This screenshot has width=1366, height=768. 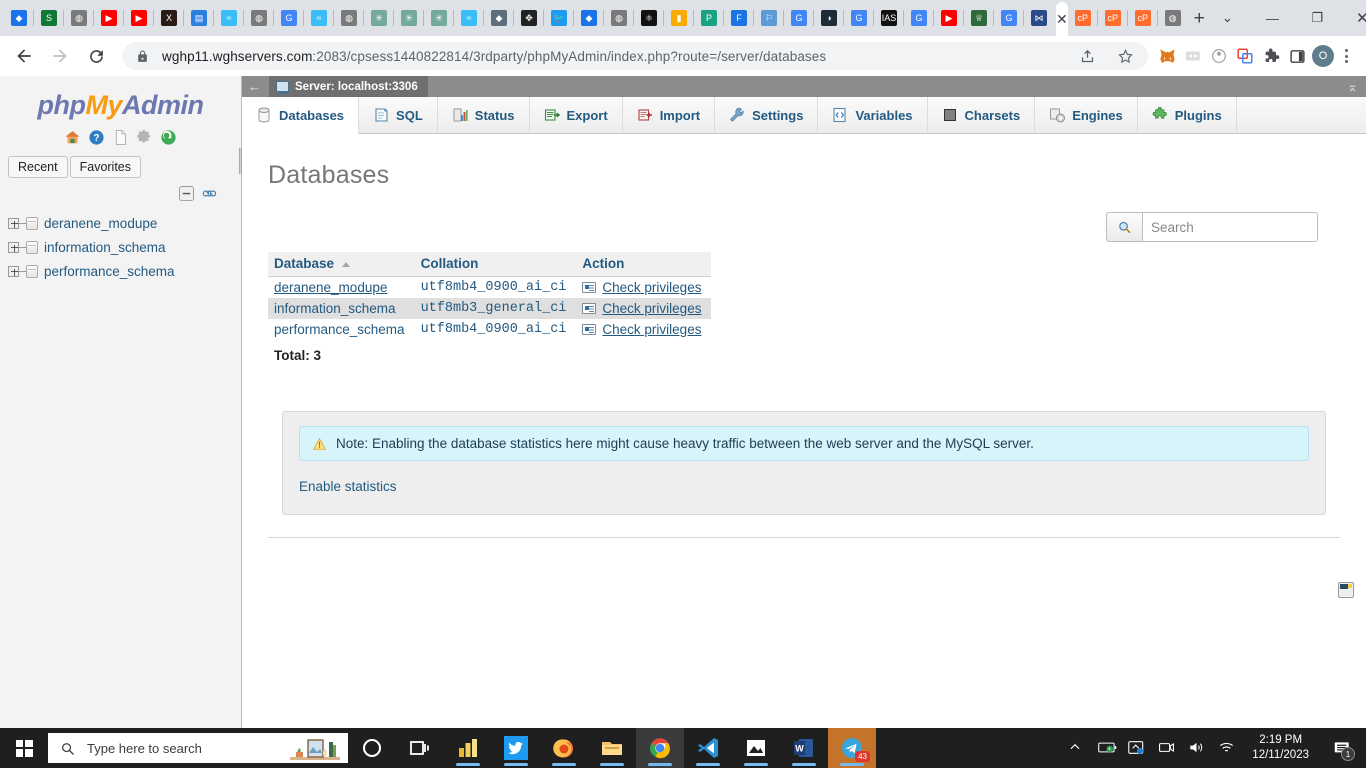 I want to click on column-header-database: Database, so click(x=341, y=264).